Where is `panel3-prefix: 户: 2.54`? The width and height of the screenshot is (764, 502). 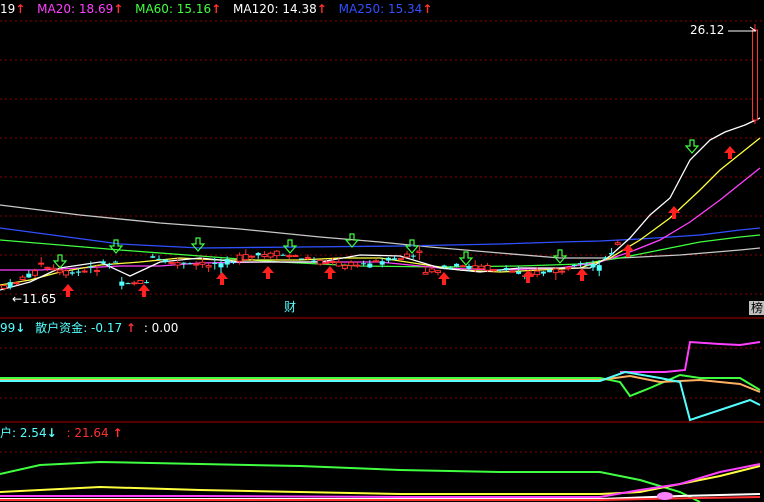
panel3-prefix: 户: 2.54 is located at coordinates (23, 433).